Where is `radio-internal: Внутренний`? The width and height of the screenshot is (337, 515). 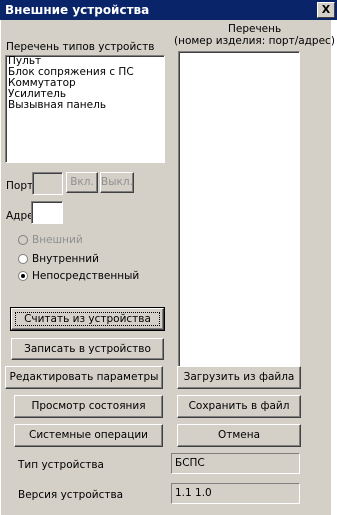
radio-internal: Внутренний is located at coordinates (58, 259).